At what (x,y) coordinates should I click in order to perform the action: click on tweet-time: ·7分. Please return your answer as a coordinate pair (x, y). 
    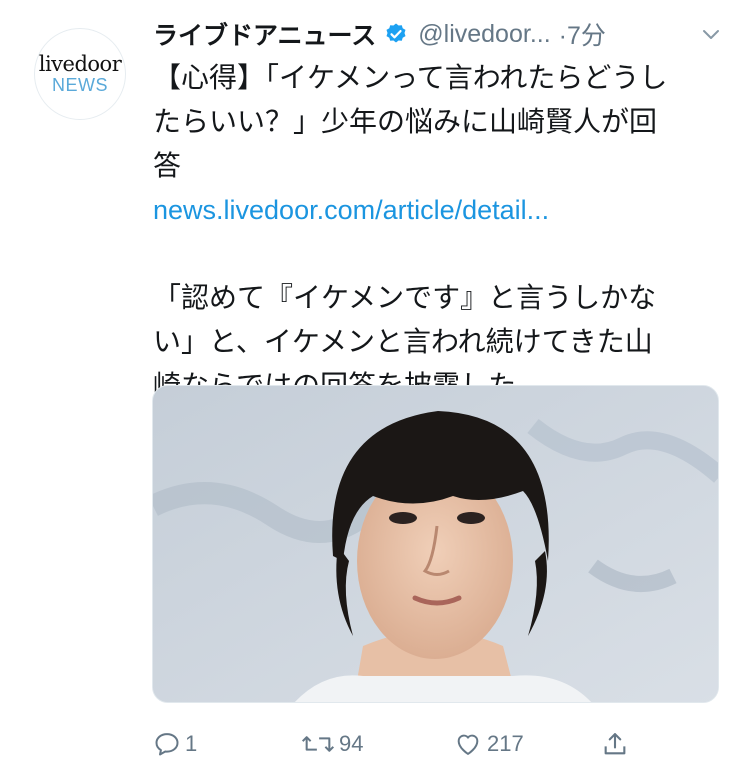
    Looking at the image, I should click on (582, 34).